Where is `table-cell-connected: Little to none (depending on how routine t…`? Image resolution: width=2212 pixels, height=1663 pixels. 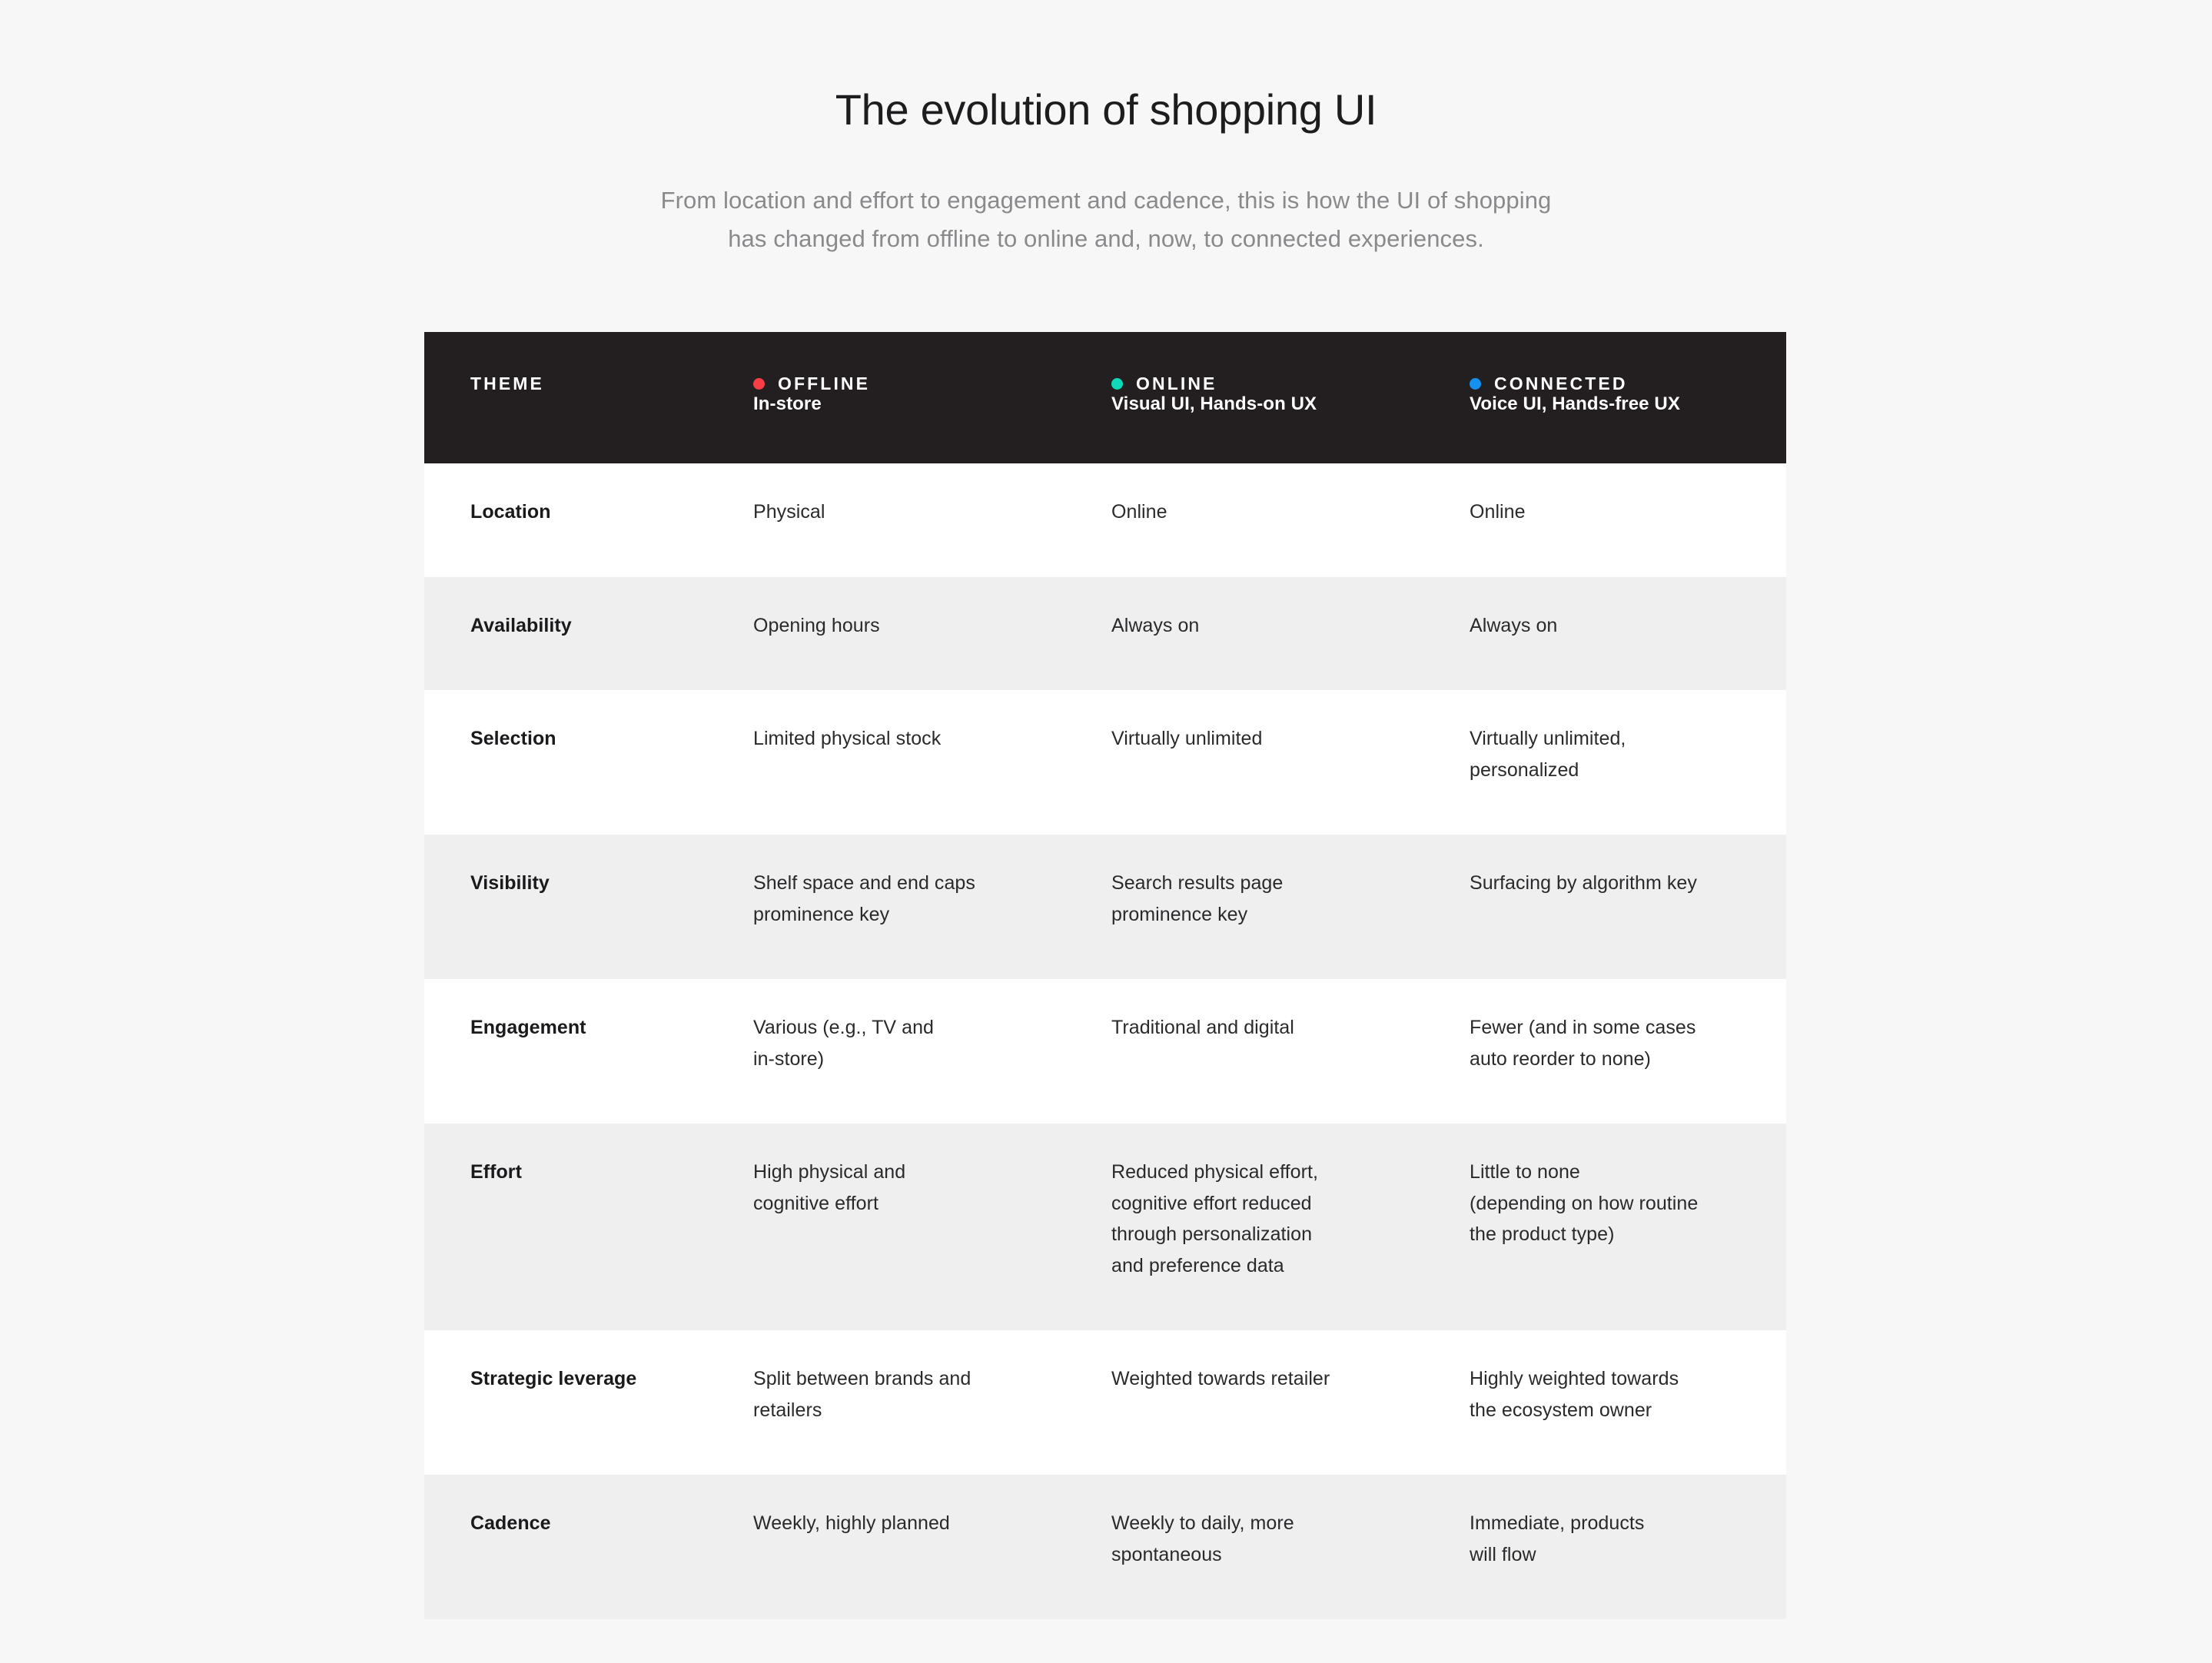 table-cell-connected: Little to none (depending on how routine t… is located at coordinates (1606, 1227).